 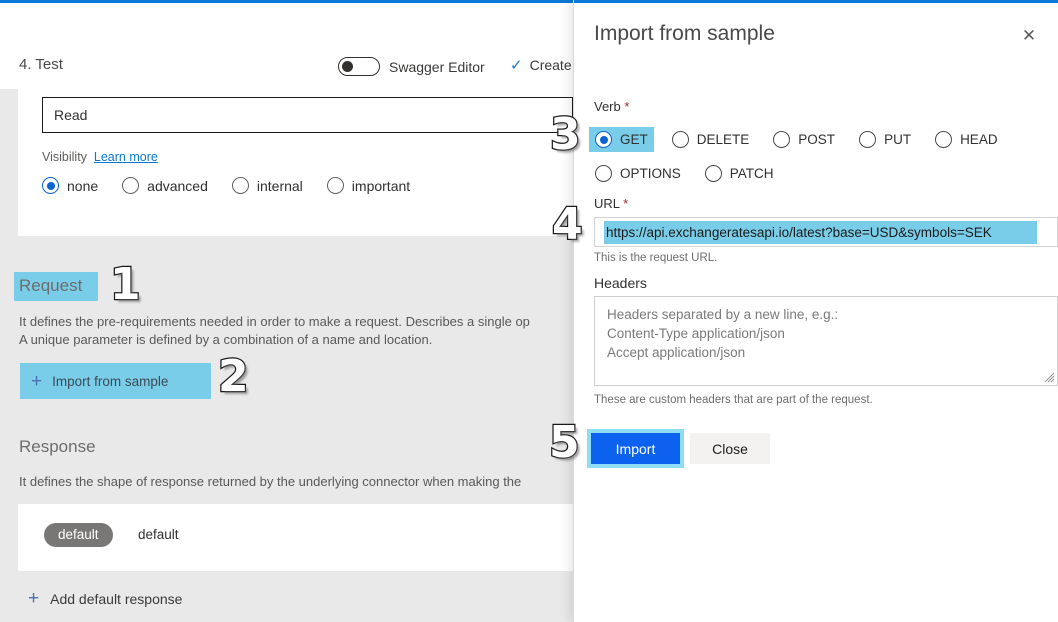 What do you see at coordinates (286, 66) in the screenshot?
I see `step-header: 4. Test Swagger Editor ✓ Create` at bounding box center [286, 66].